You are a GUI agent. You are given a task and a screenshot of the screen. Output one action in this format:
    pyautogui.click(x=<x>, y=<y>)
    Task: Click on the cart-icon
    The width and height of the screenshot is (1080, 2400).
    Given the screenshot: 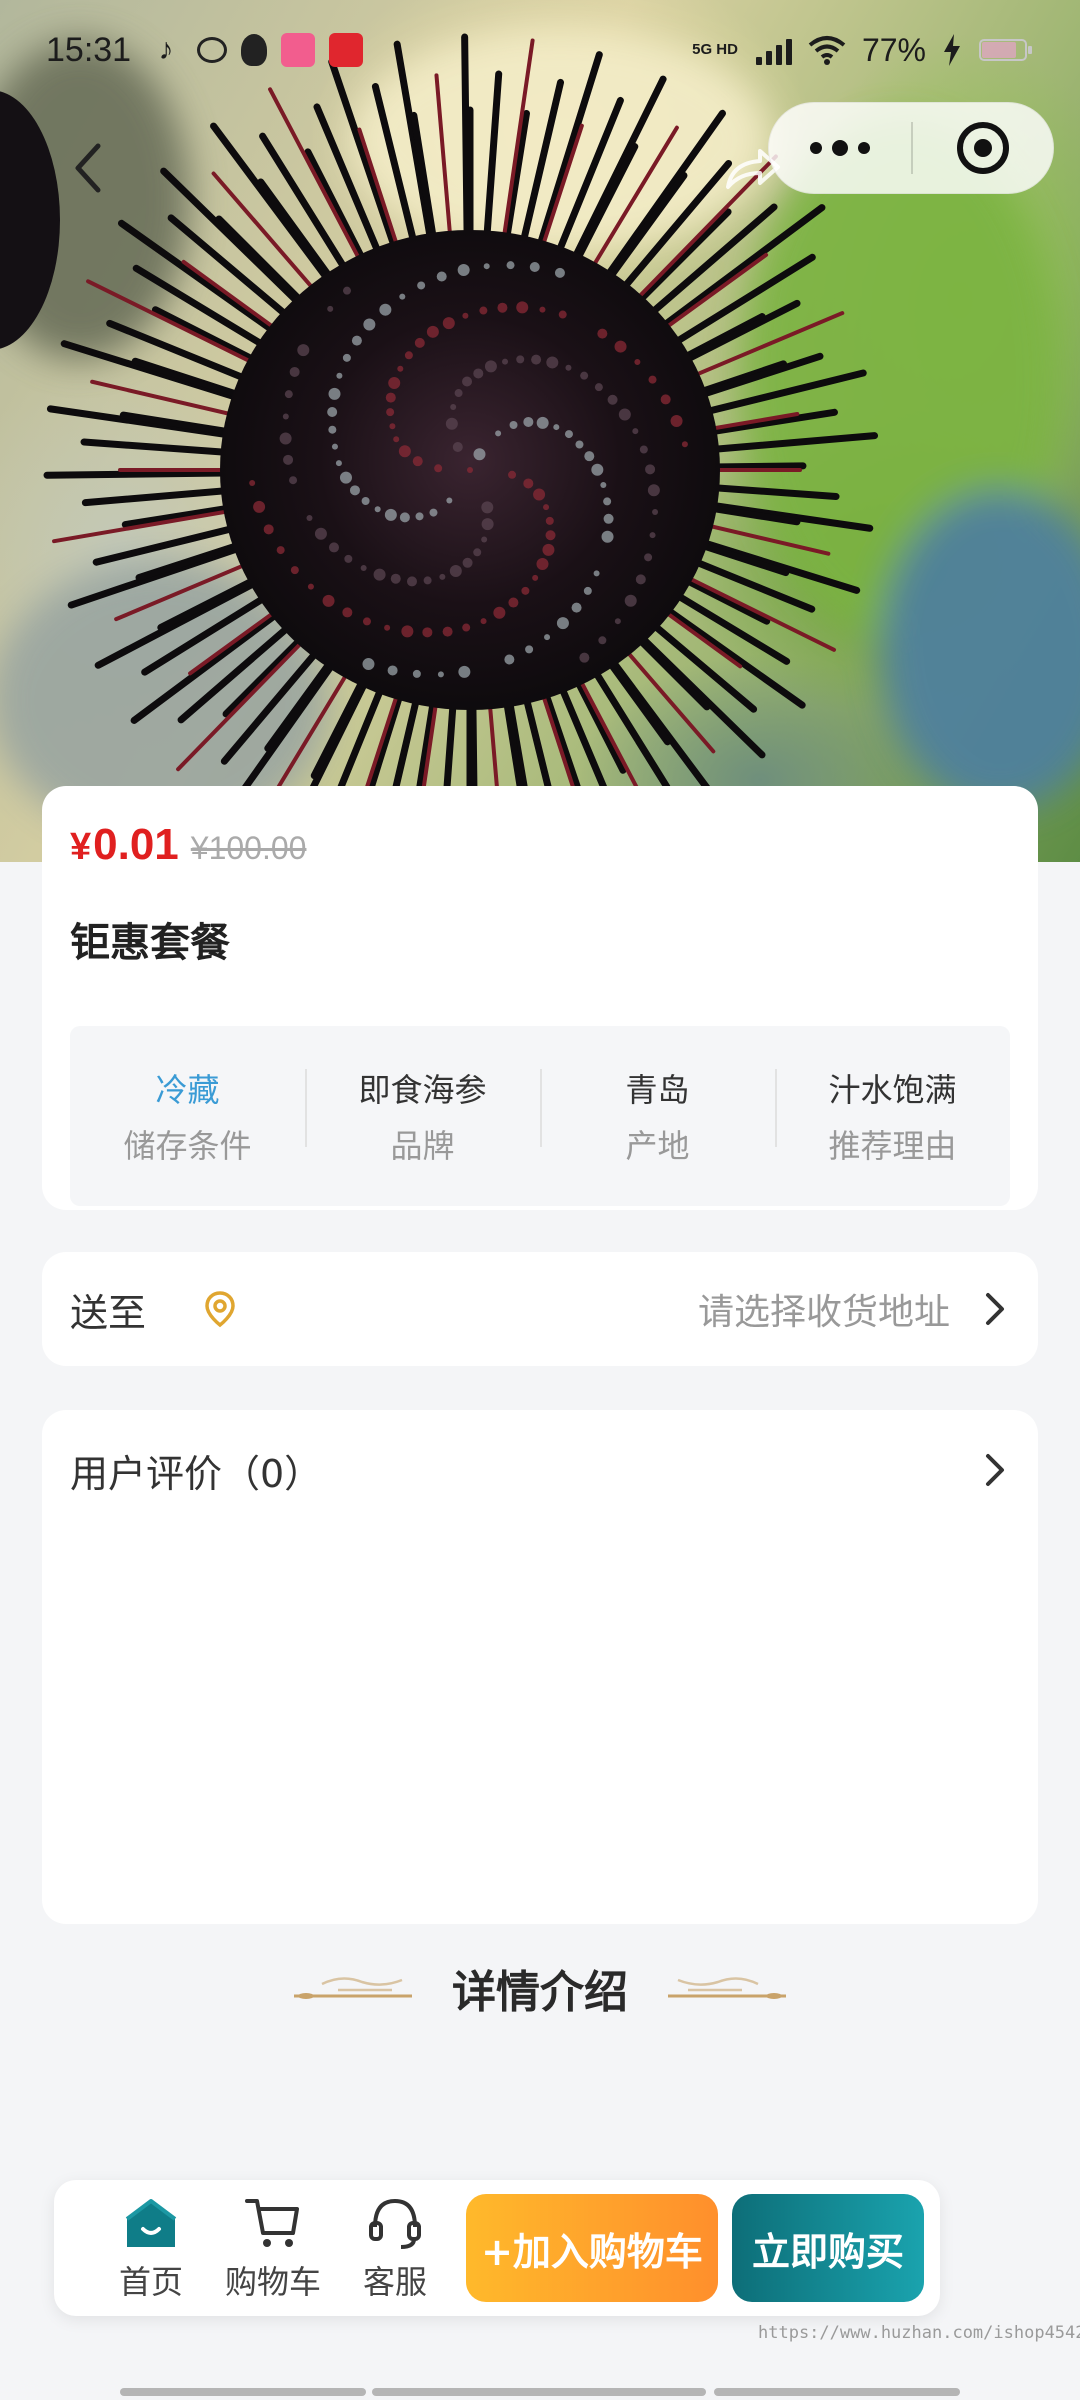 What is the action you would take?
    pyautogui.click(x=272, y=2223)
    